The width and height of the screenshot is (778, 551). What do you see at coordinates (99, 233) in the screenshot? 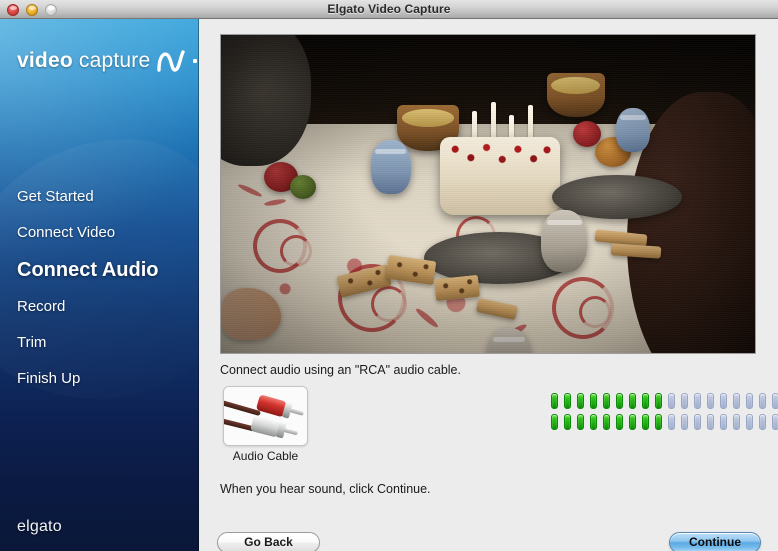
I see `sidebar-item-connect-video: Connect Video` at bounding box center [99, 233].